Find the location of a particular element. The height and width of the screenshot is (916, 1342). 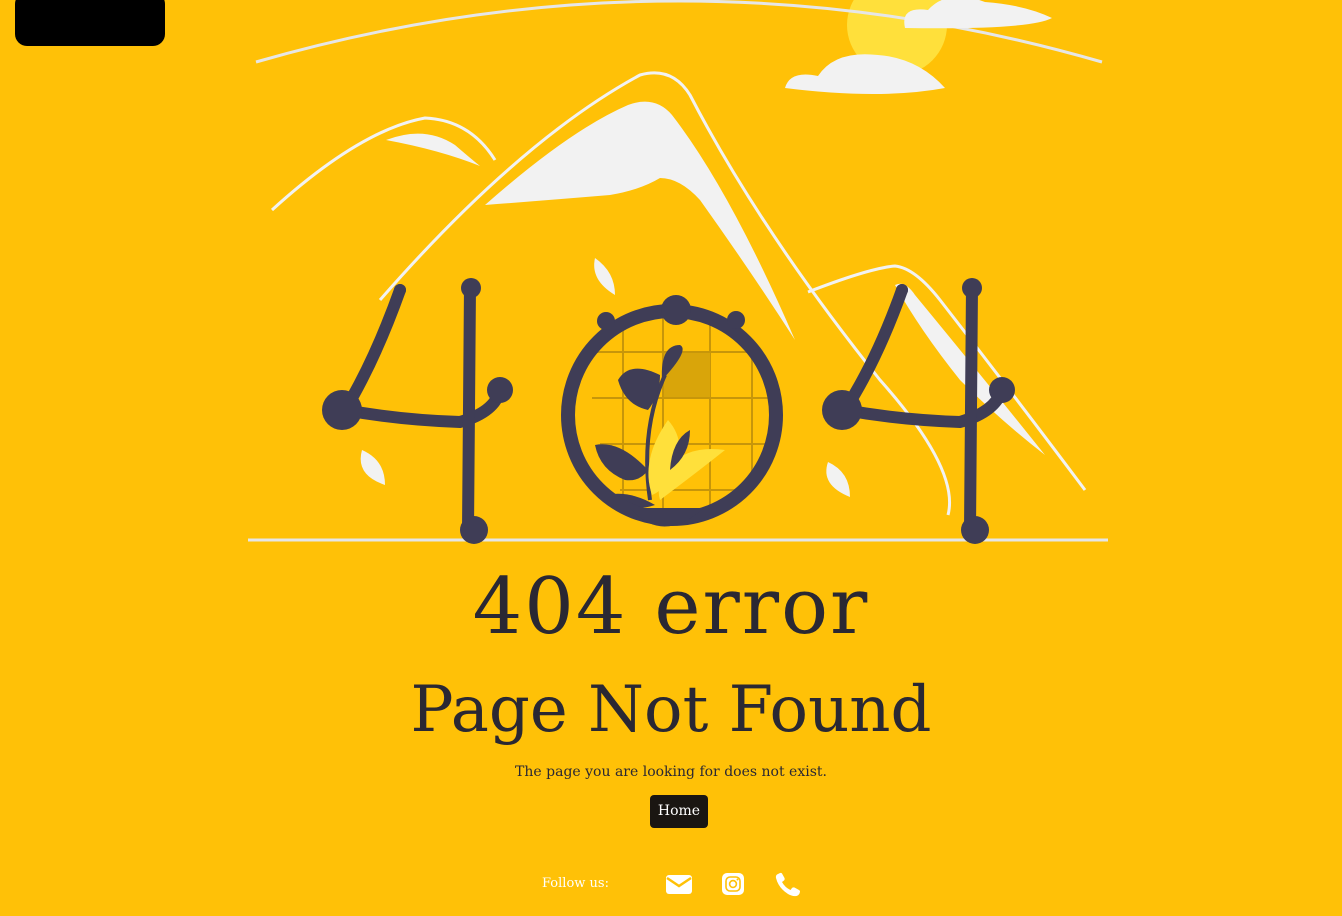

envelope-icon is located at coordinates (679, 884).